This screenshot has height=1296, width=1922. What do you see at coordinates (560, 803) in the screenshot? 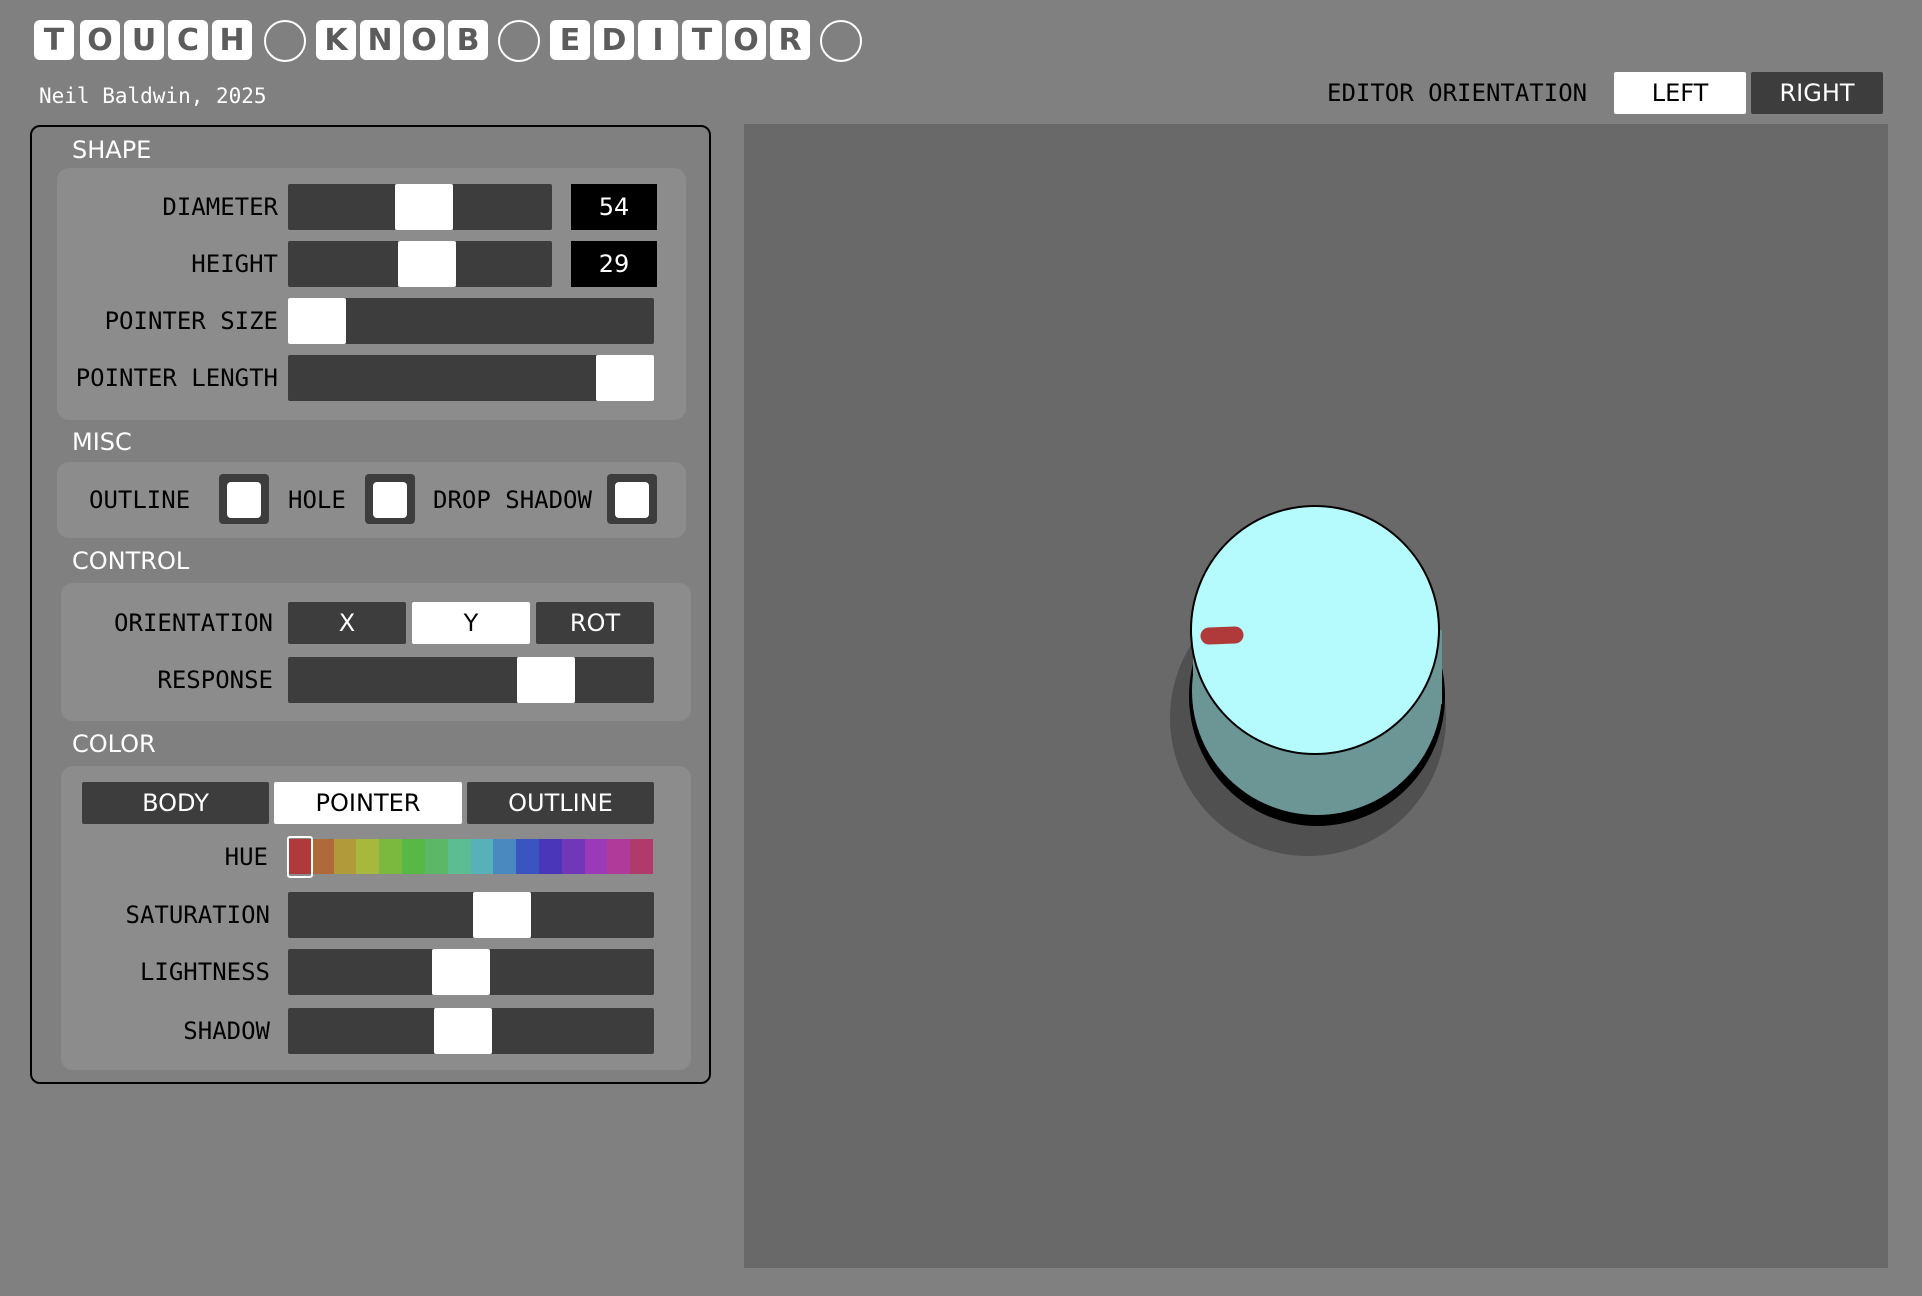
I see `color-outline-tab: OUTLINE` at bounding box center [560, 803].